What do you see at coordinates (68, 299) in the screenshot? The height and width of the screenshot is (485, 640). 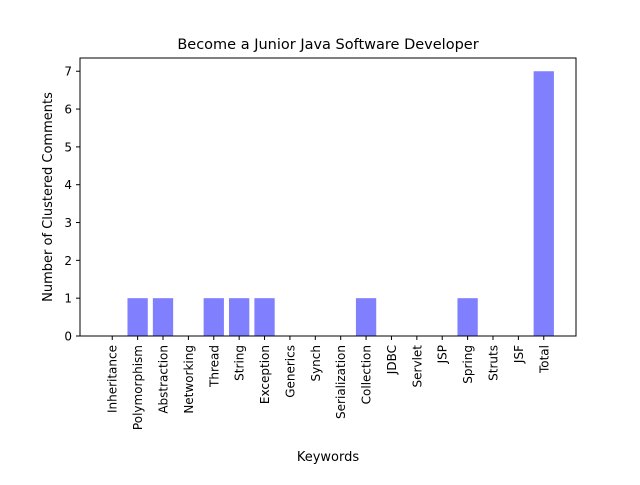 I see `y-tick-label: 1` at bounding box center [68, 299].